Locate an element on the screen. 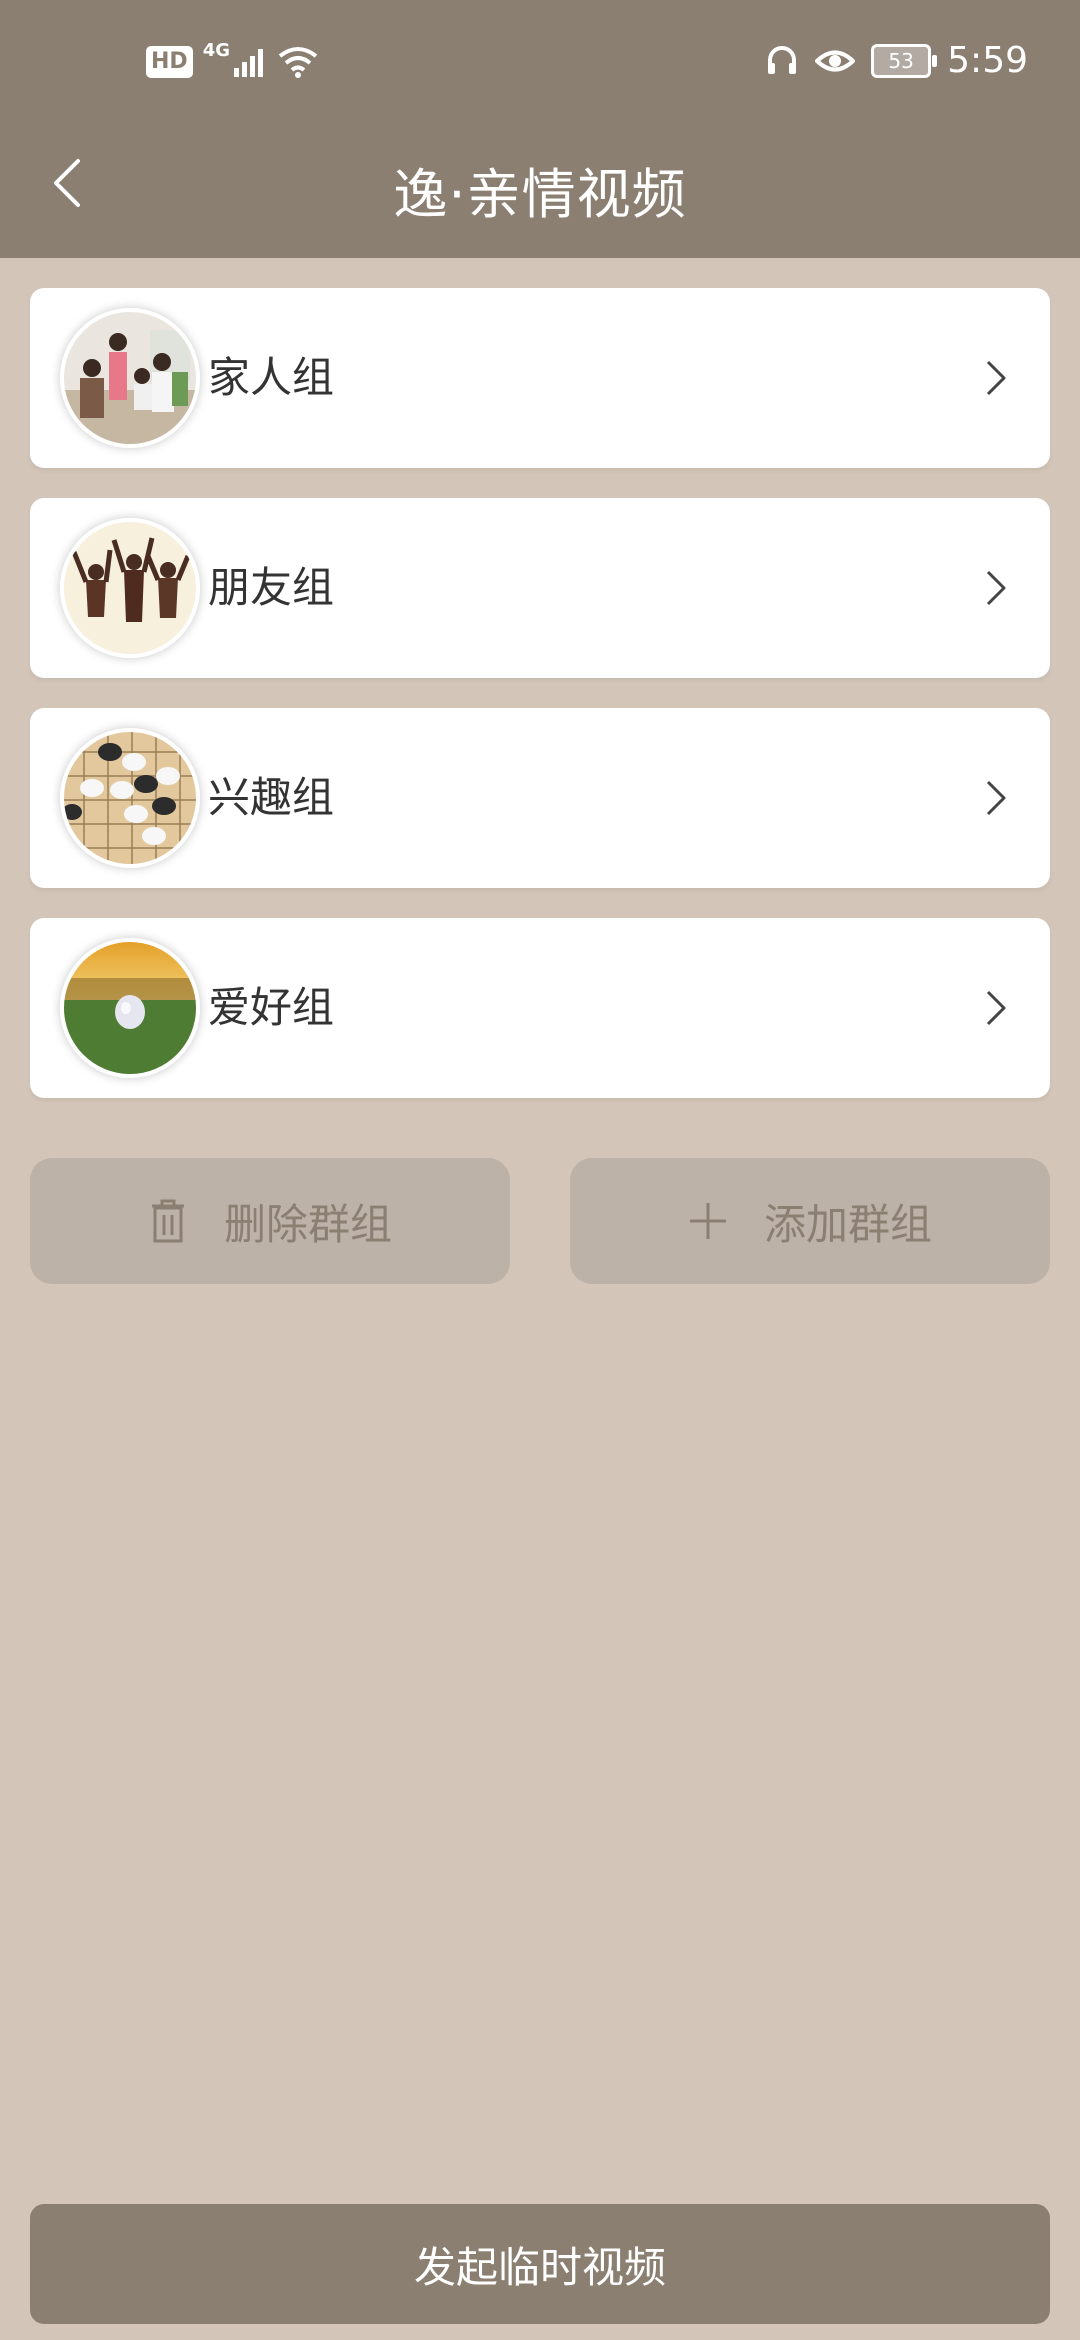 This screenshot has height=2340, width=1080. network-type: 4G is located at coordinates (216, 50).